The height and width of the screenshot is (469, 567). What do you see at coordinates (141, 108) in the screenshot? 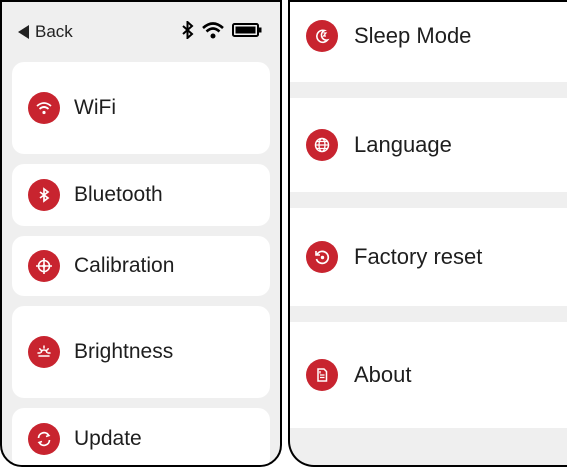
I see `menu-item-wifi: WiFi` at bounding box center [141, 108].